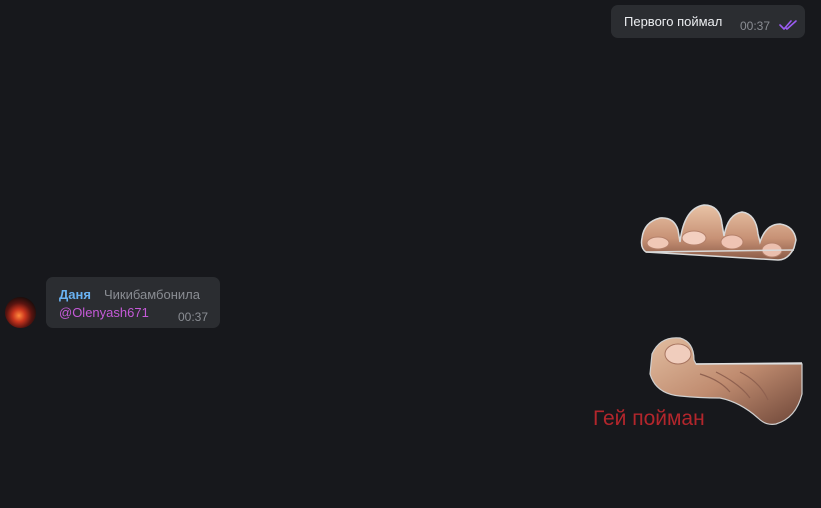  I want to click on fingers-sticker, so click(719, 233).